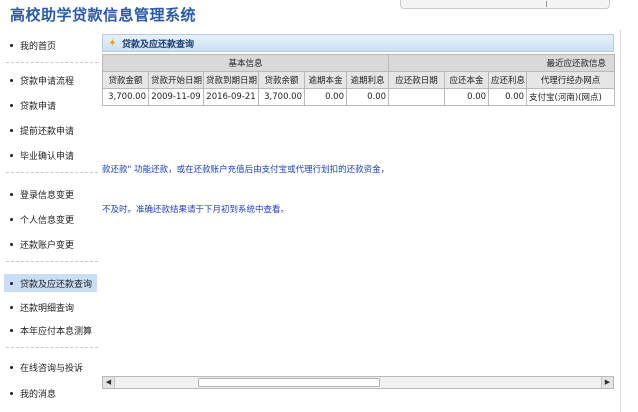  I want to click on sidebar-item-label: 我的首页, so click(38, 46).